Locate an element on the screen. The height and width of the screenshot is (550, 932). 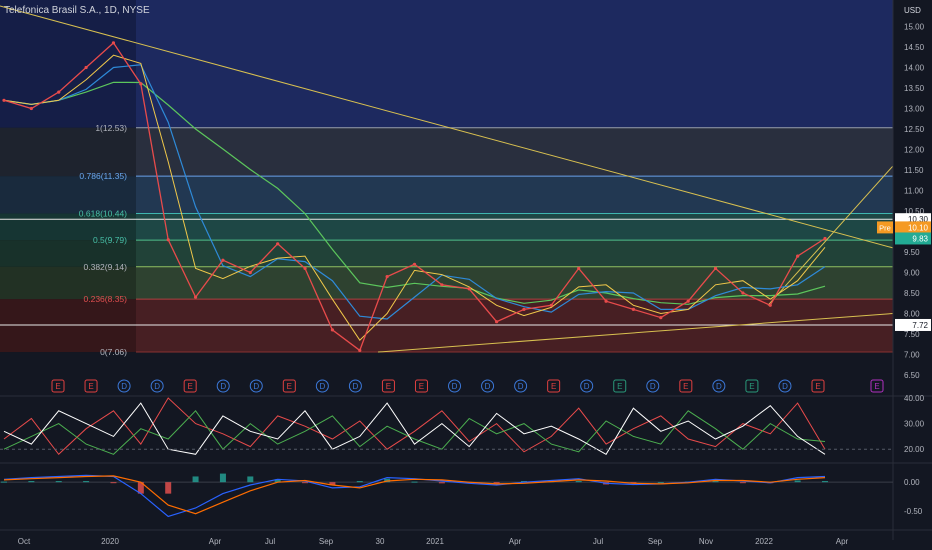
oscillator-tick-label: 40.00 is located at coordinates (914, 398).